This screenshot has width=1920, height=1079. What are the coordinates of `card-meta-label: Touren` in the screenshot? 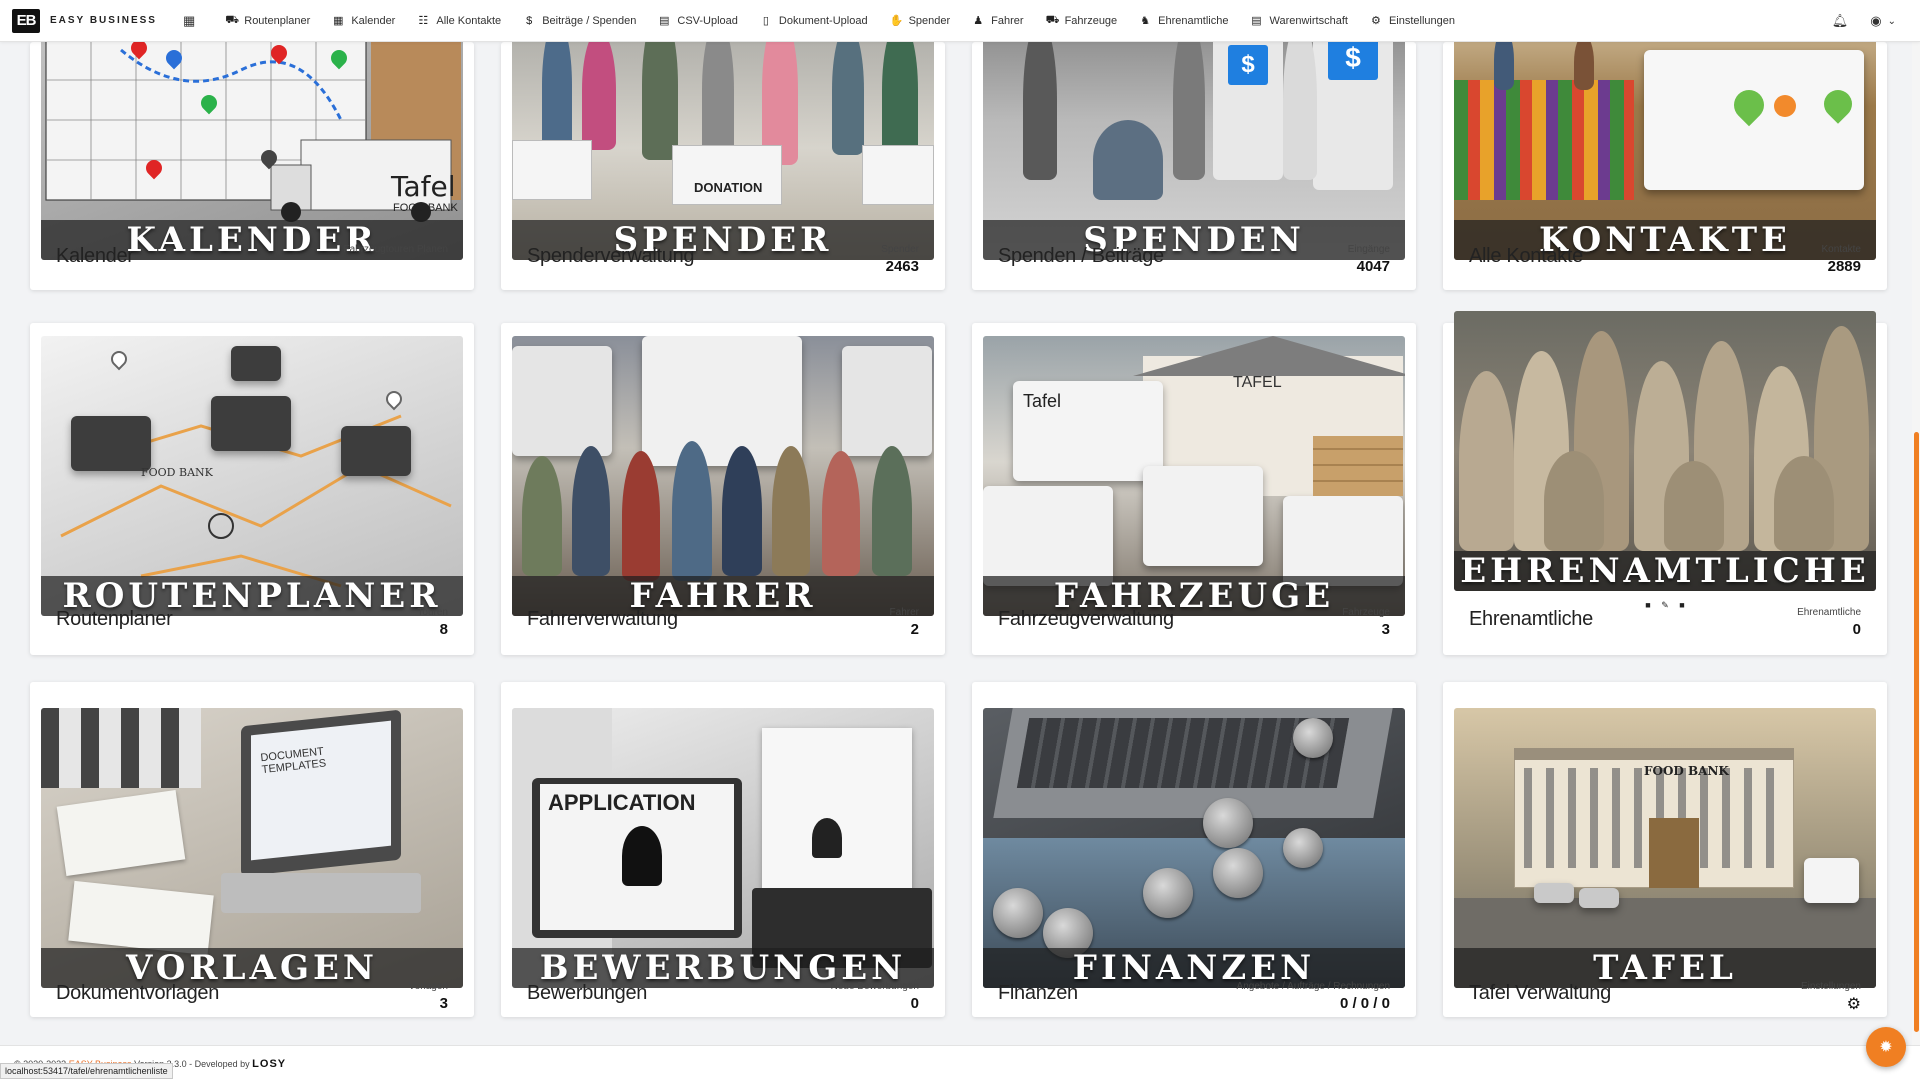 It's located at (432, 612).